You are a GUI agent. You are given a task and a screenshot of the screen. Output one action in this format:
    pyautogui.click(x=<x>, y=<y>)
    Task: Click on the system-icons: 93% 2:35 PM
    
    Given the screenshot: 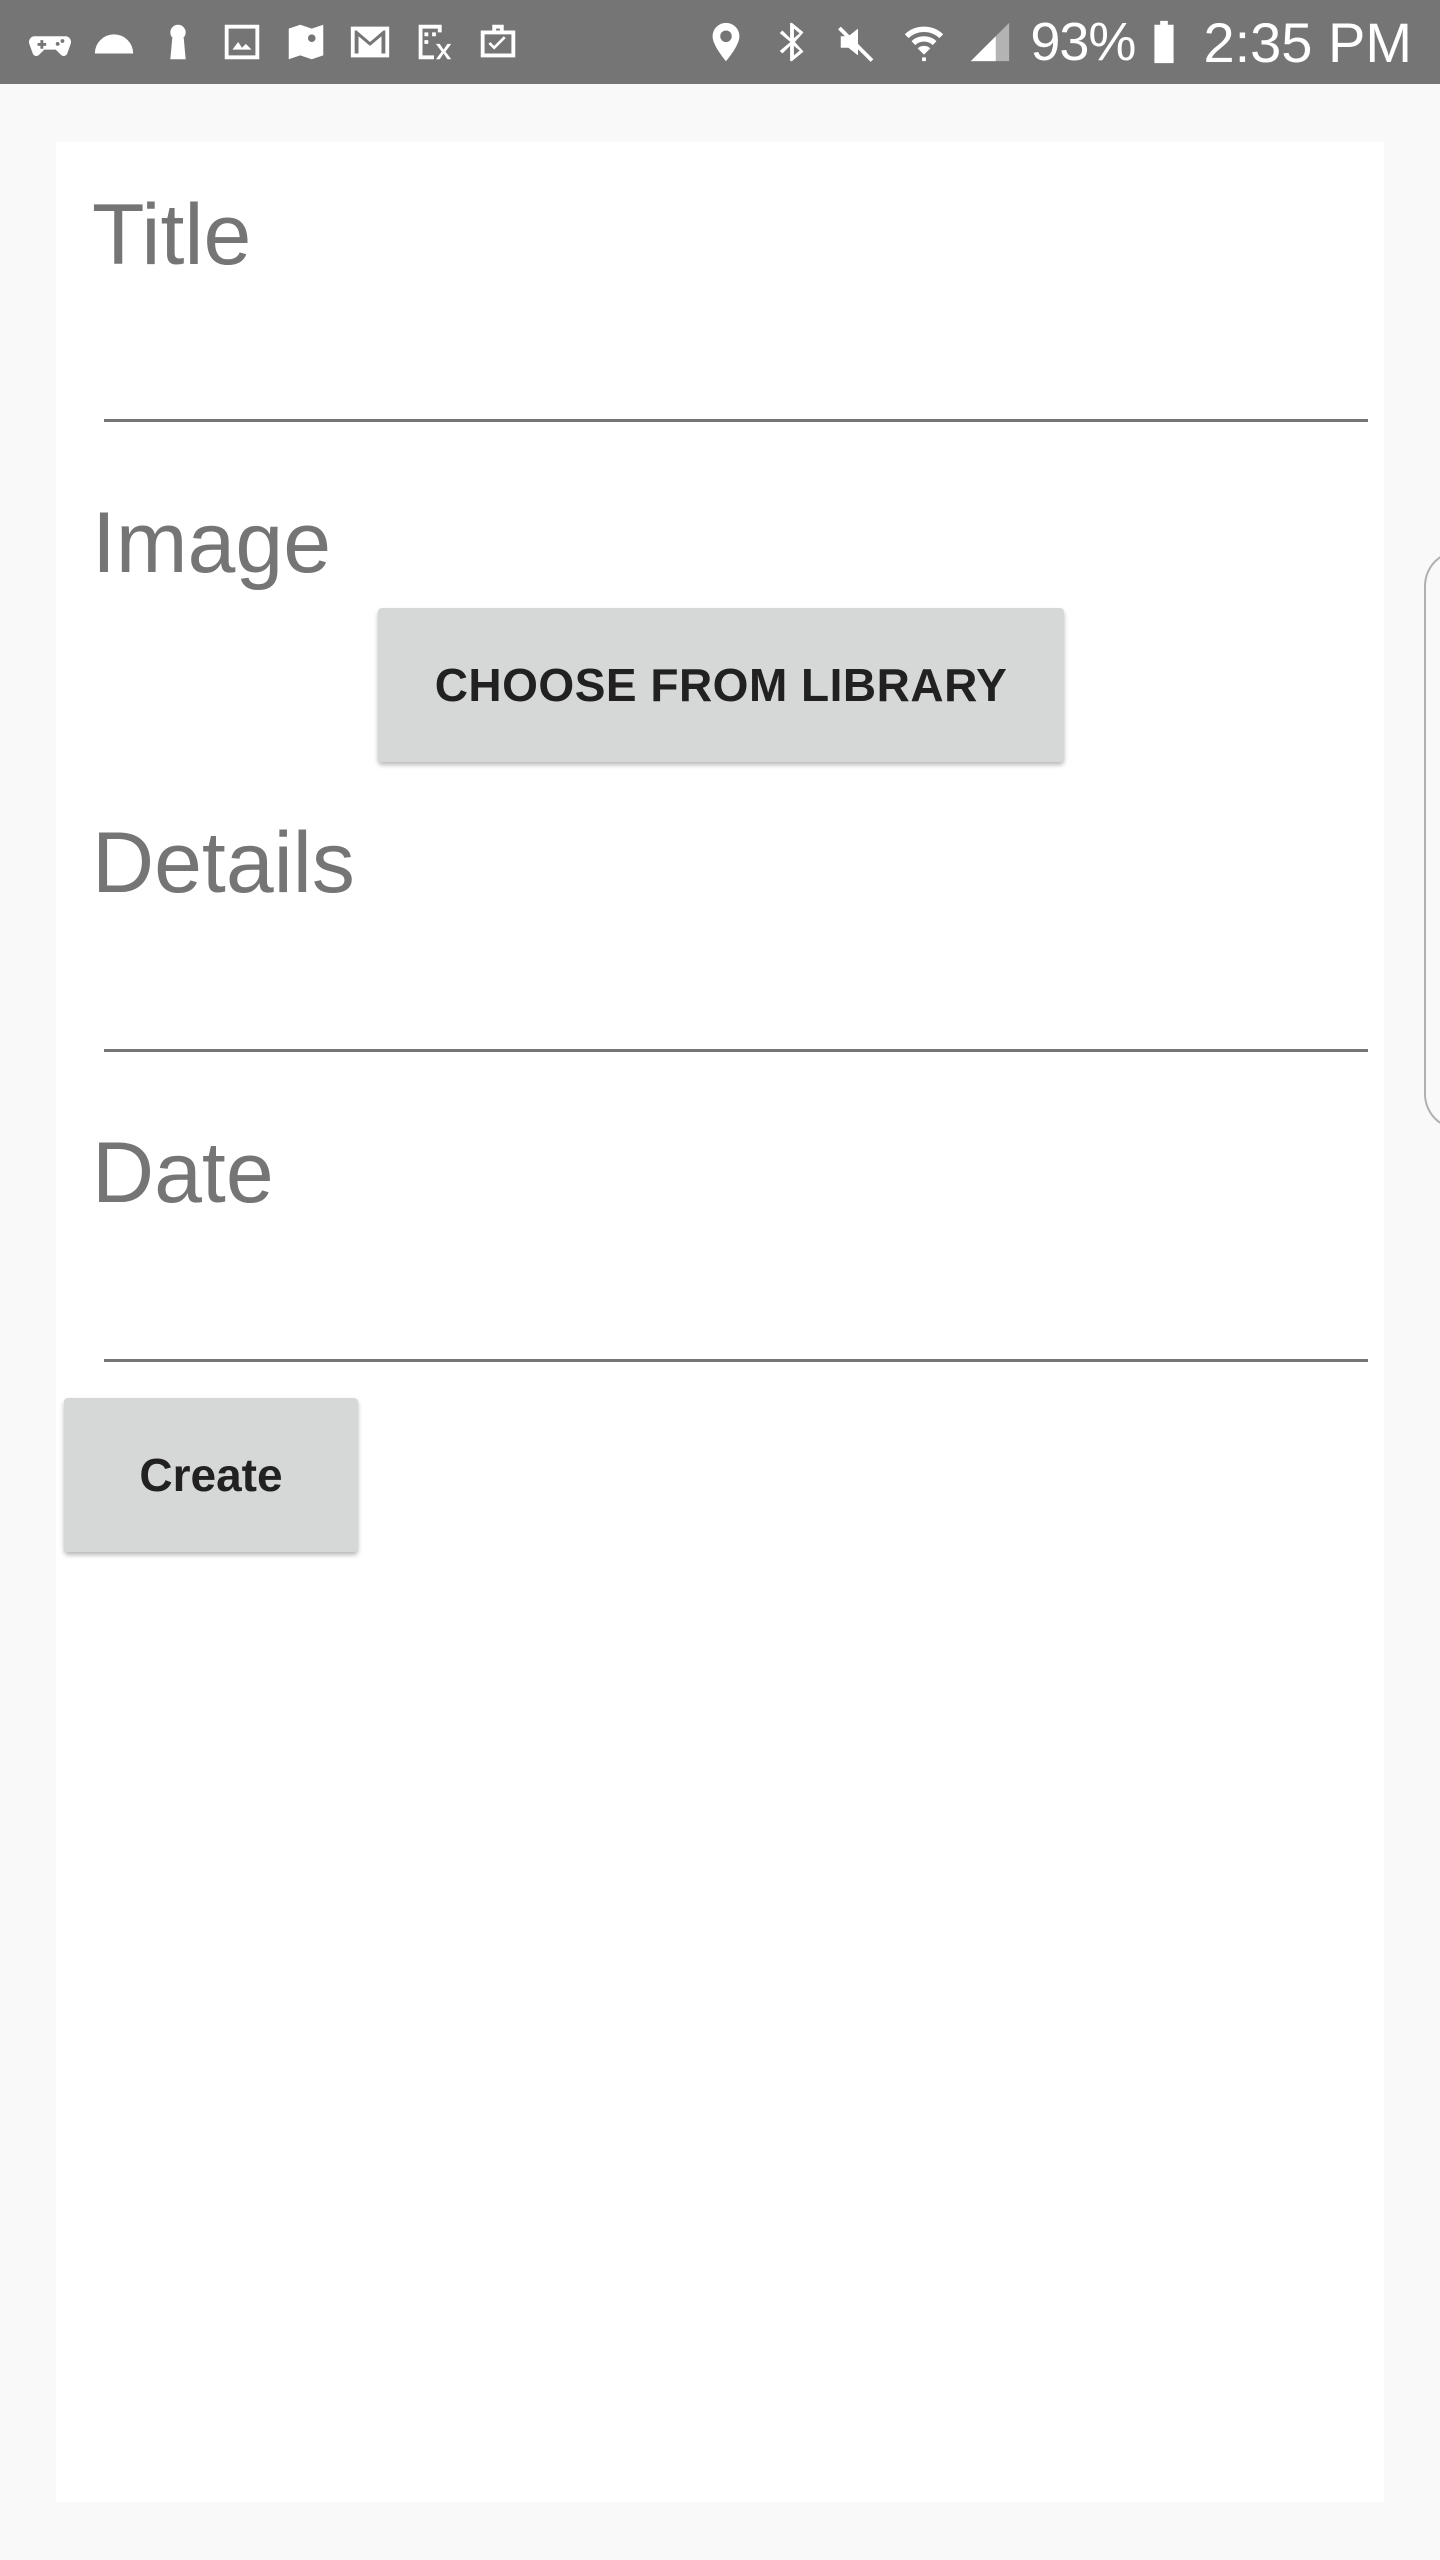 What is the action you would take?
    pyautogui.click(x=1056, y=42)
    